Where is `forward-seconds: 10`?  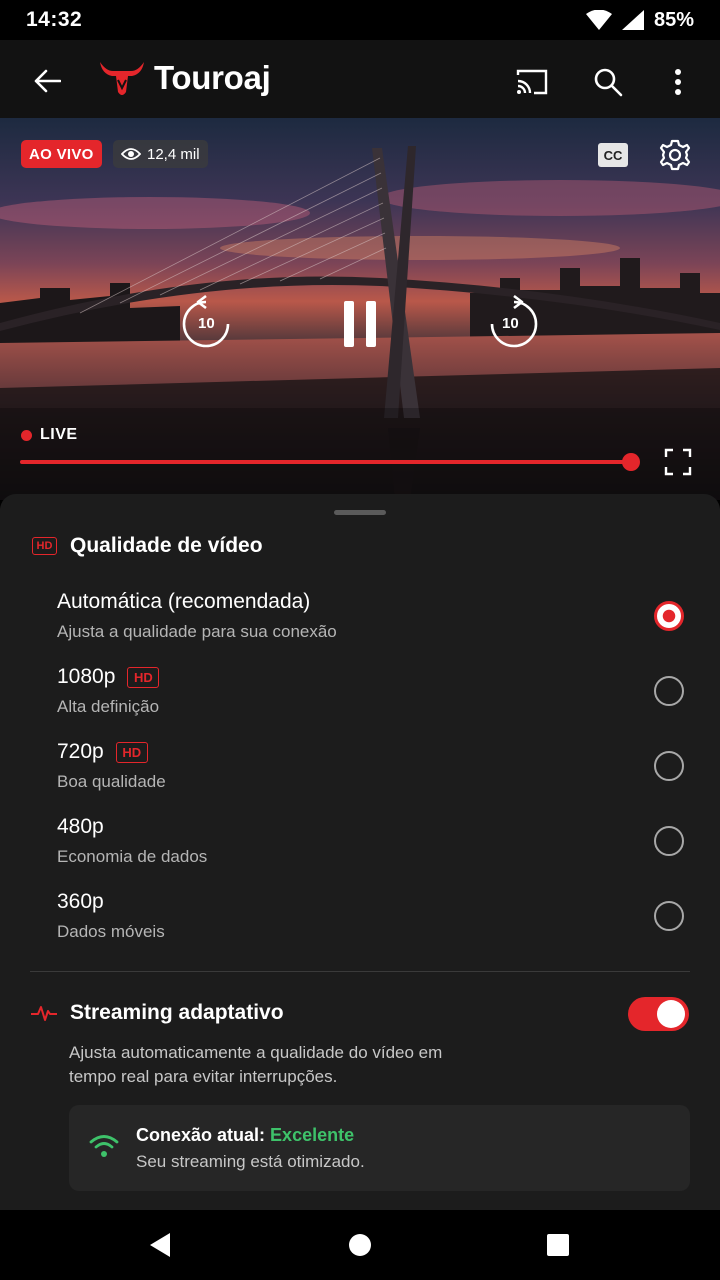 forward-seconds: 10 is located at coordinates (510, 323).